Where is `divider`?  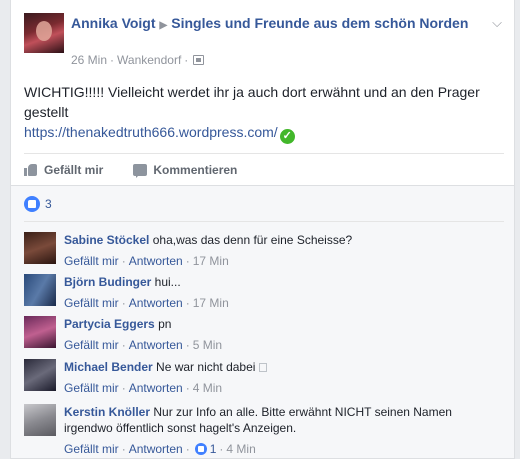
divider is located at coordinates (264, 221).